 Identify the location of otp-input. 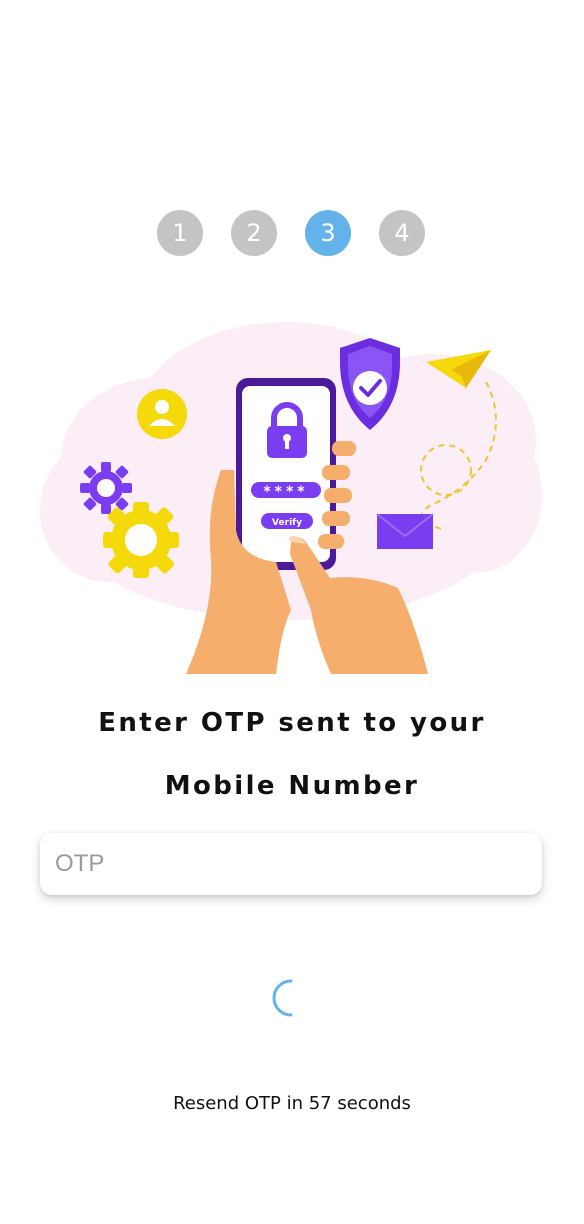
(290, 864).